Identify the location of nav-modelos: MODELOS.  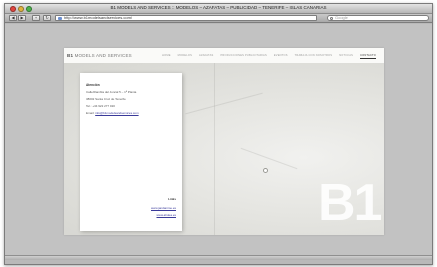
(185, 56).